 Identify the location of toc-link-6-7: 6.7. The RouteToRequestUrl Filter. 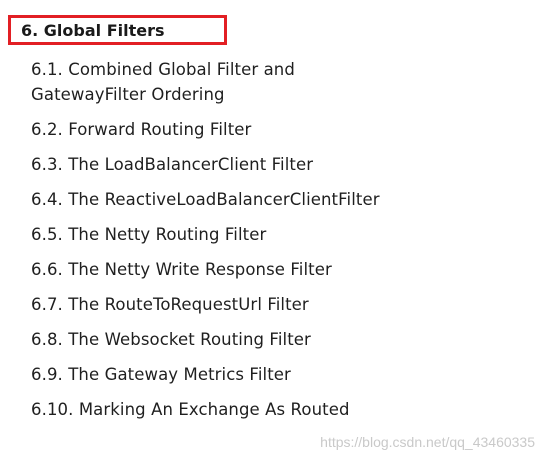
(241, 304).